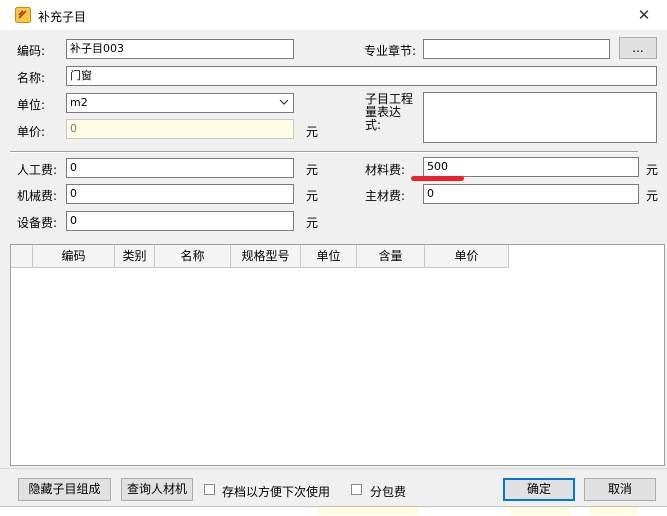 The image size is (667, 516). Describe the element at coordinates (312, 170) in the screenshot. I see `labor-unit: 元` at that location.